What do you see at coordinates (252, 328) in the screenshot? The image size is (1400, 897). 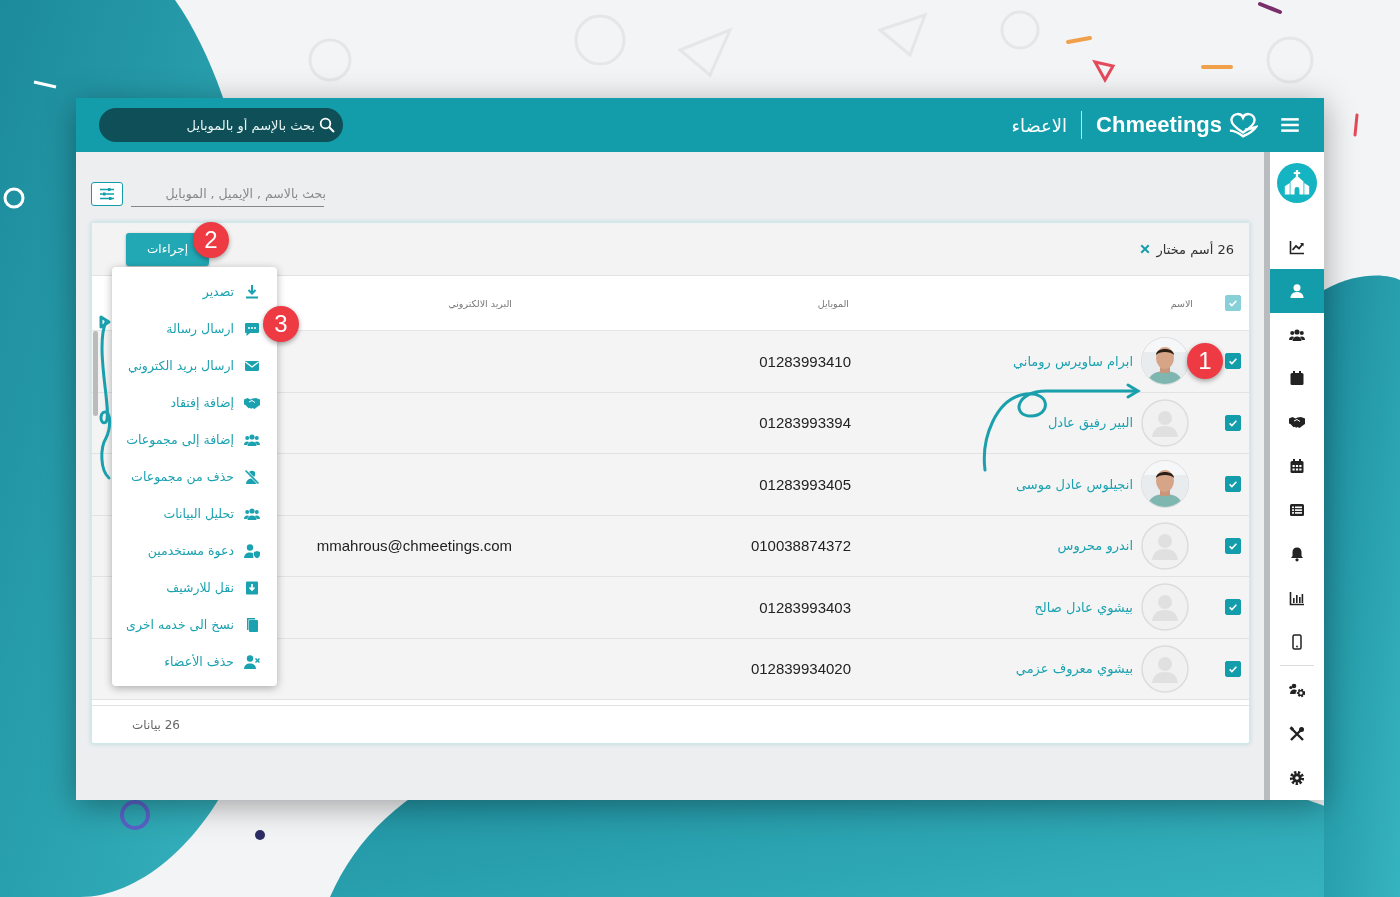 I see `chat-icon` at bounding box center [252, 328].